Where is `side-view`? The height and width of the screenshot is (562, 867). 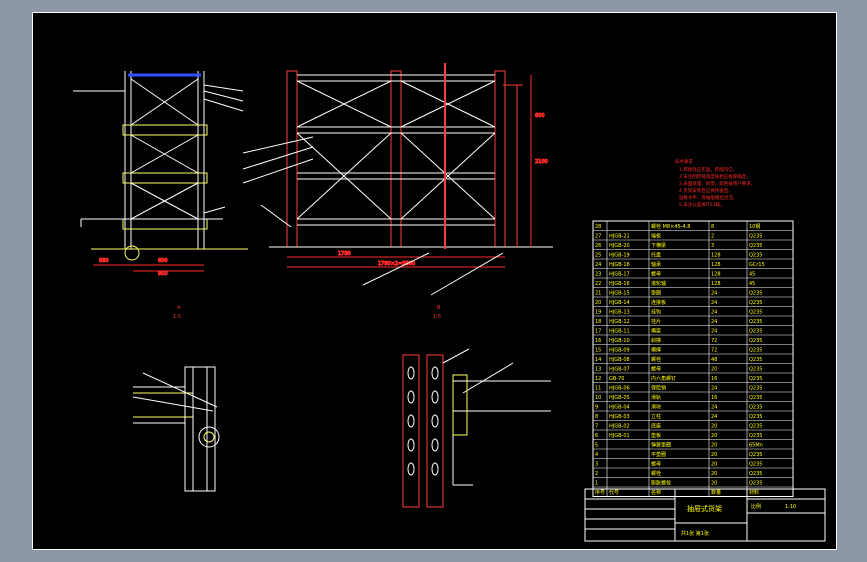
side-view is located at coordinates (164, 166).